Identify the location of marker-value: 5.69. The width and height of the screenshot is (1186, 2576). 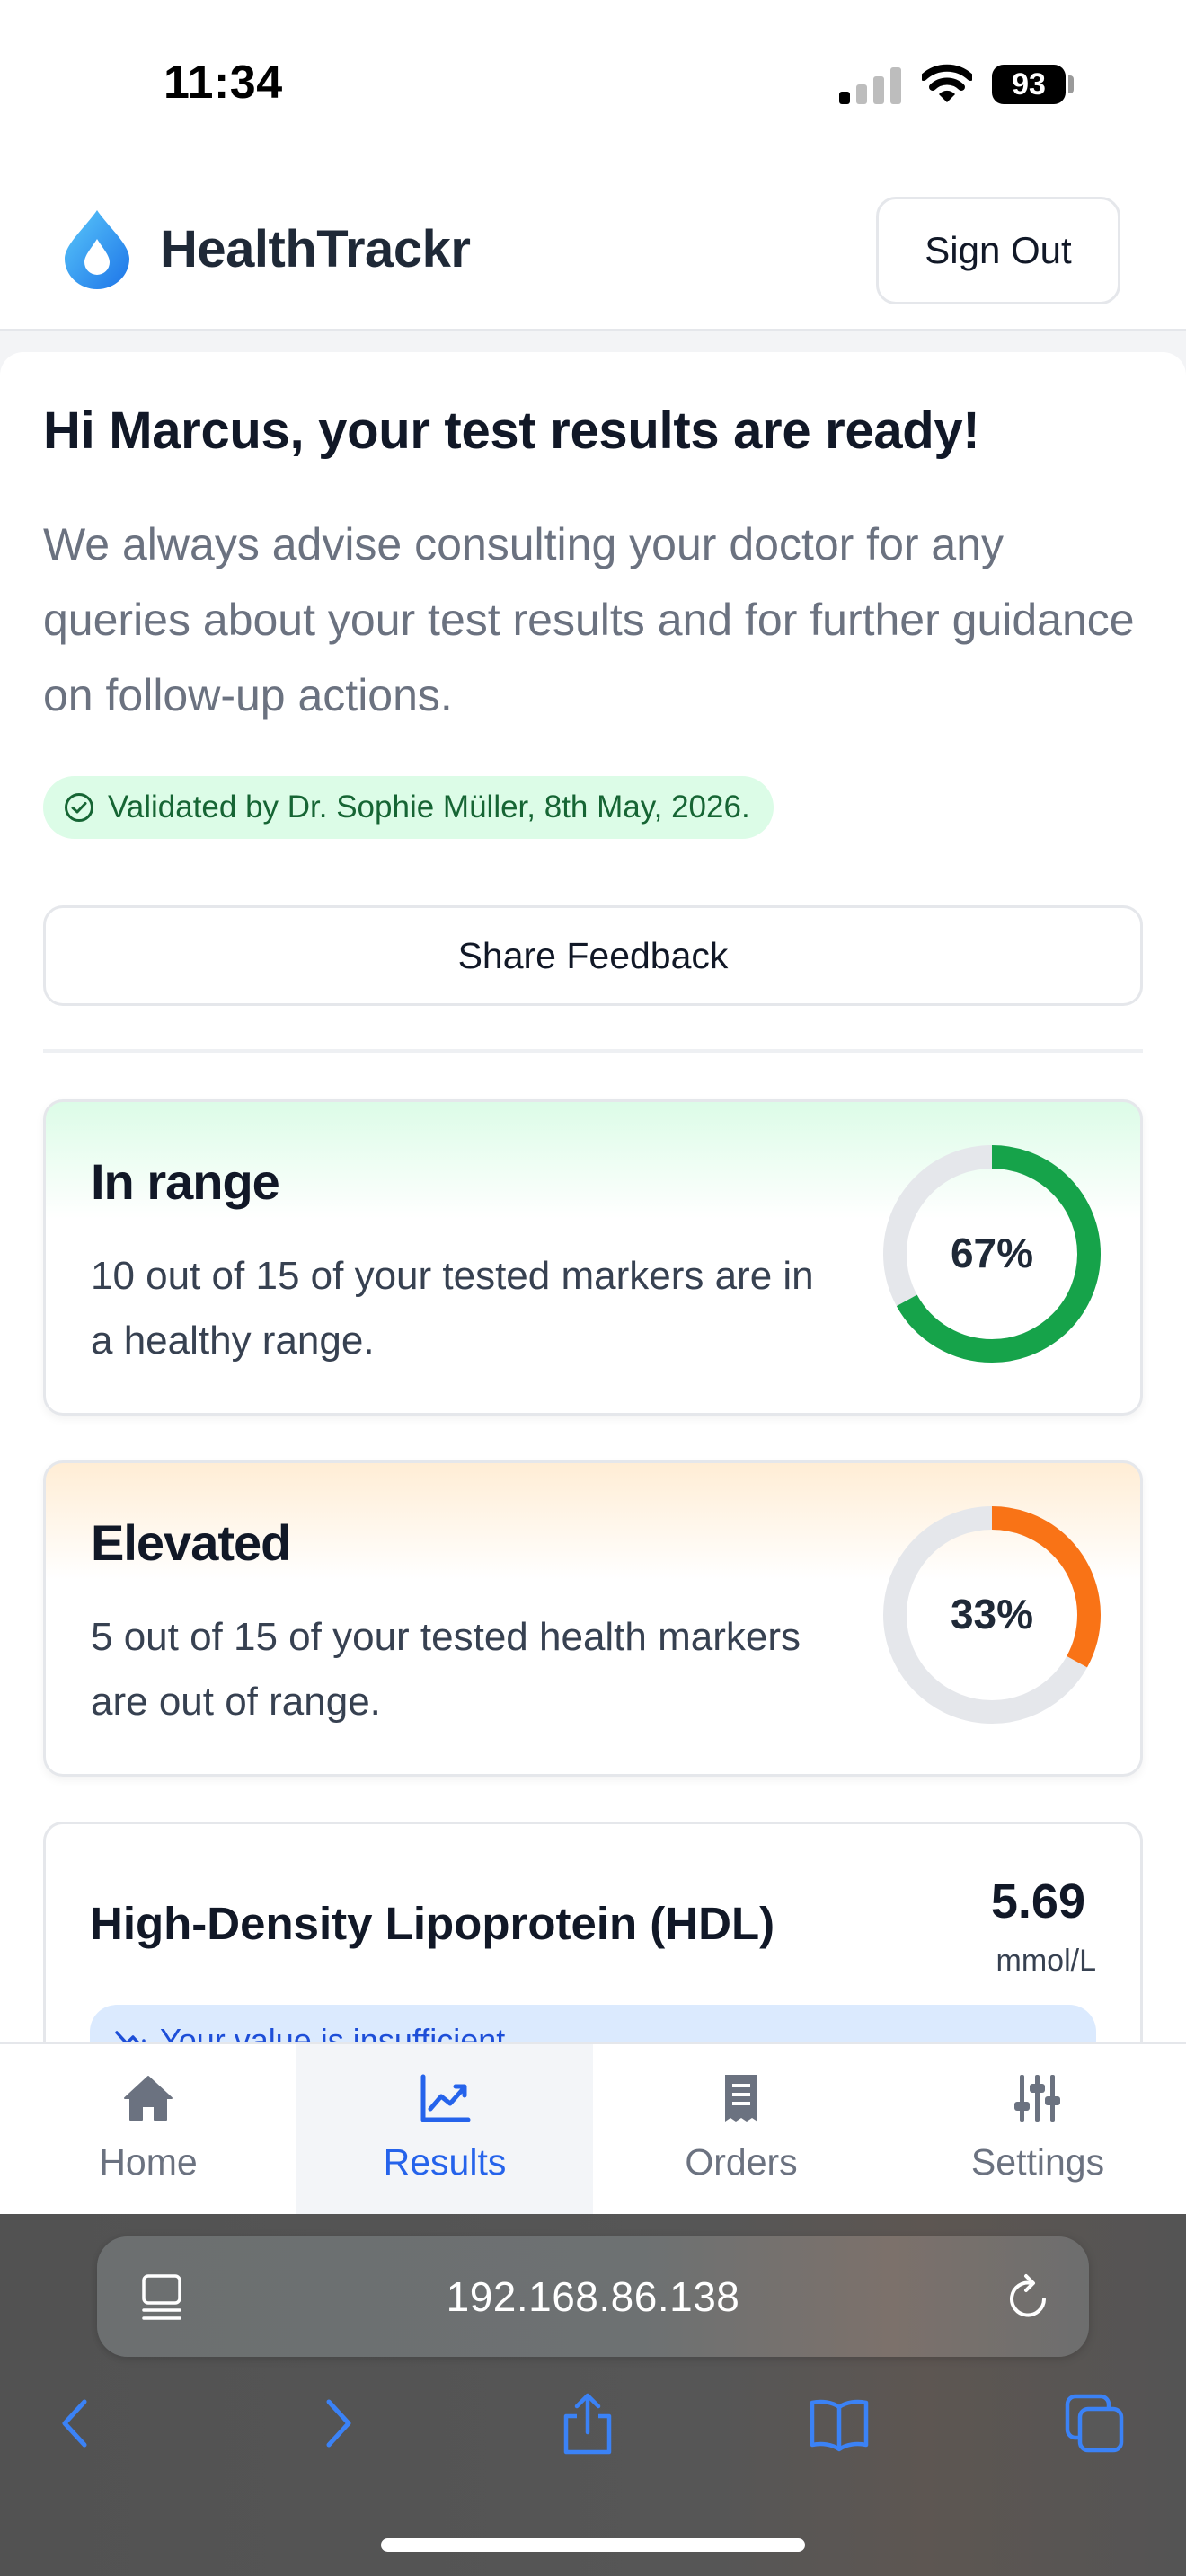
(1037, 1901).